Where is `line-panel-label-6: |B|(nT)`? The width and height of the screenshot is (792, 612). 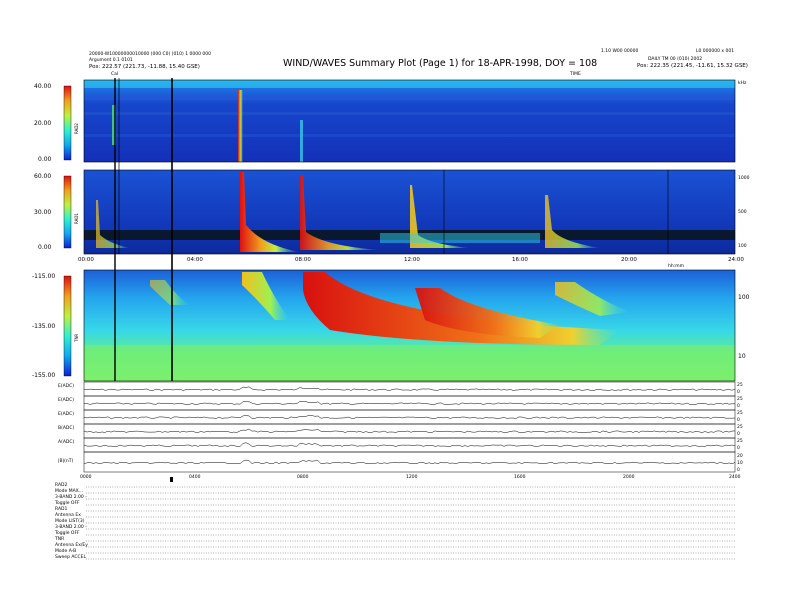
line-panel-label-6: |B|(nT) is located at coordinates (66, 461).